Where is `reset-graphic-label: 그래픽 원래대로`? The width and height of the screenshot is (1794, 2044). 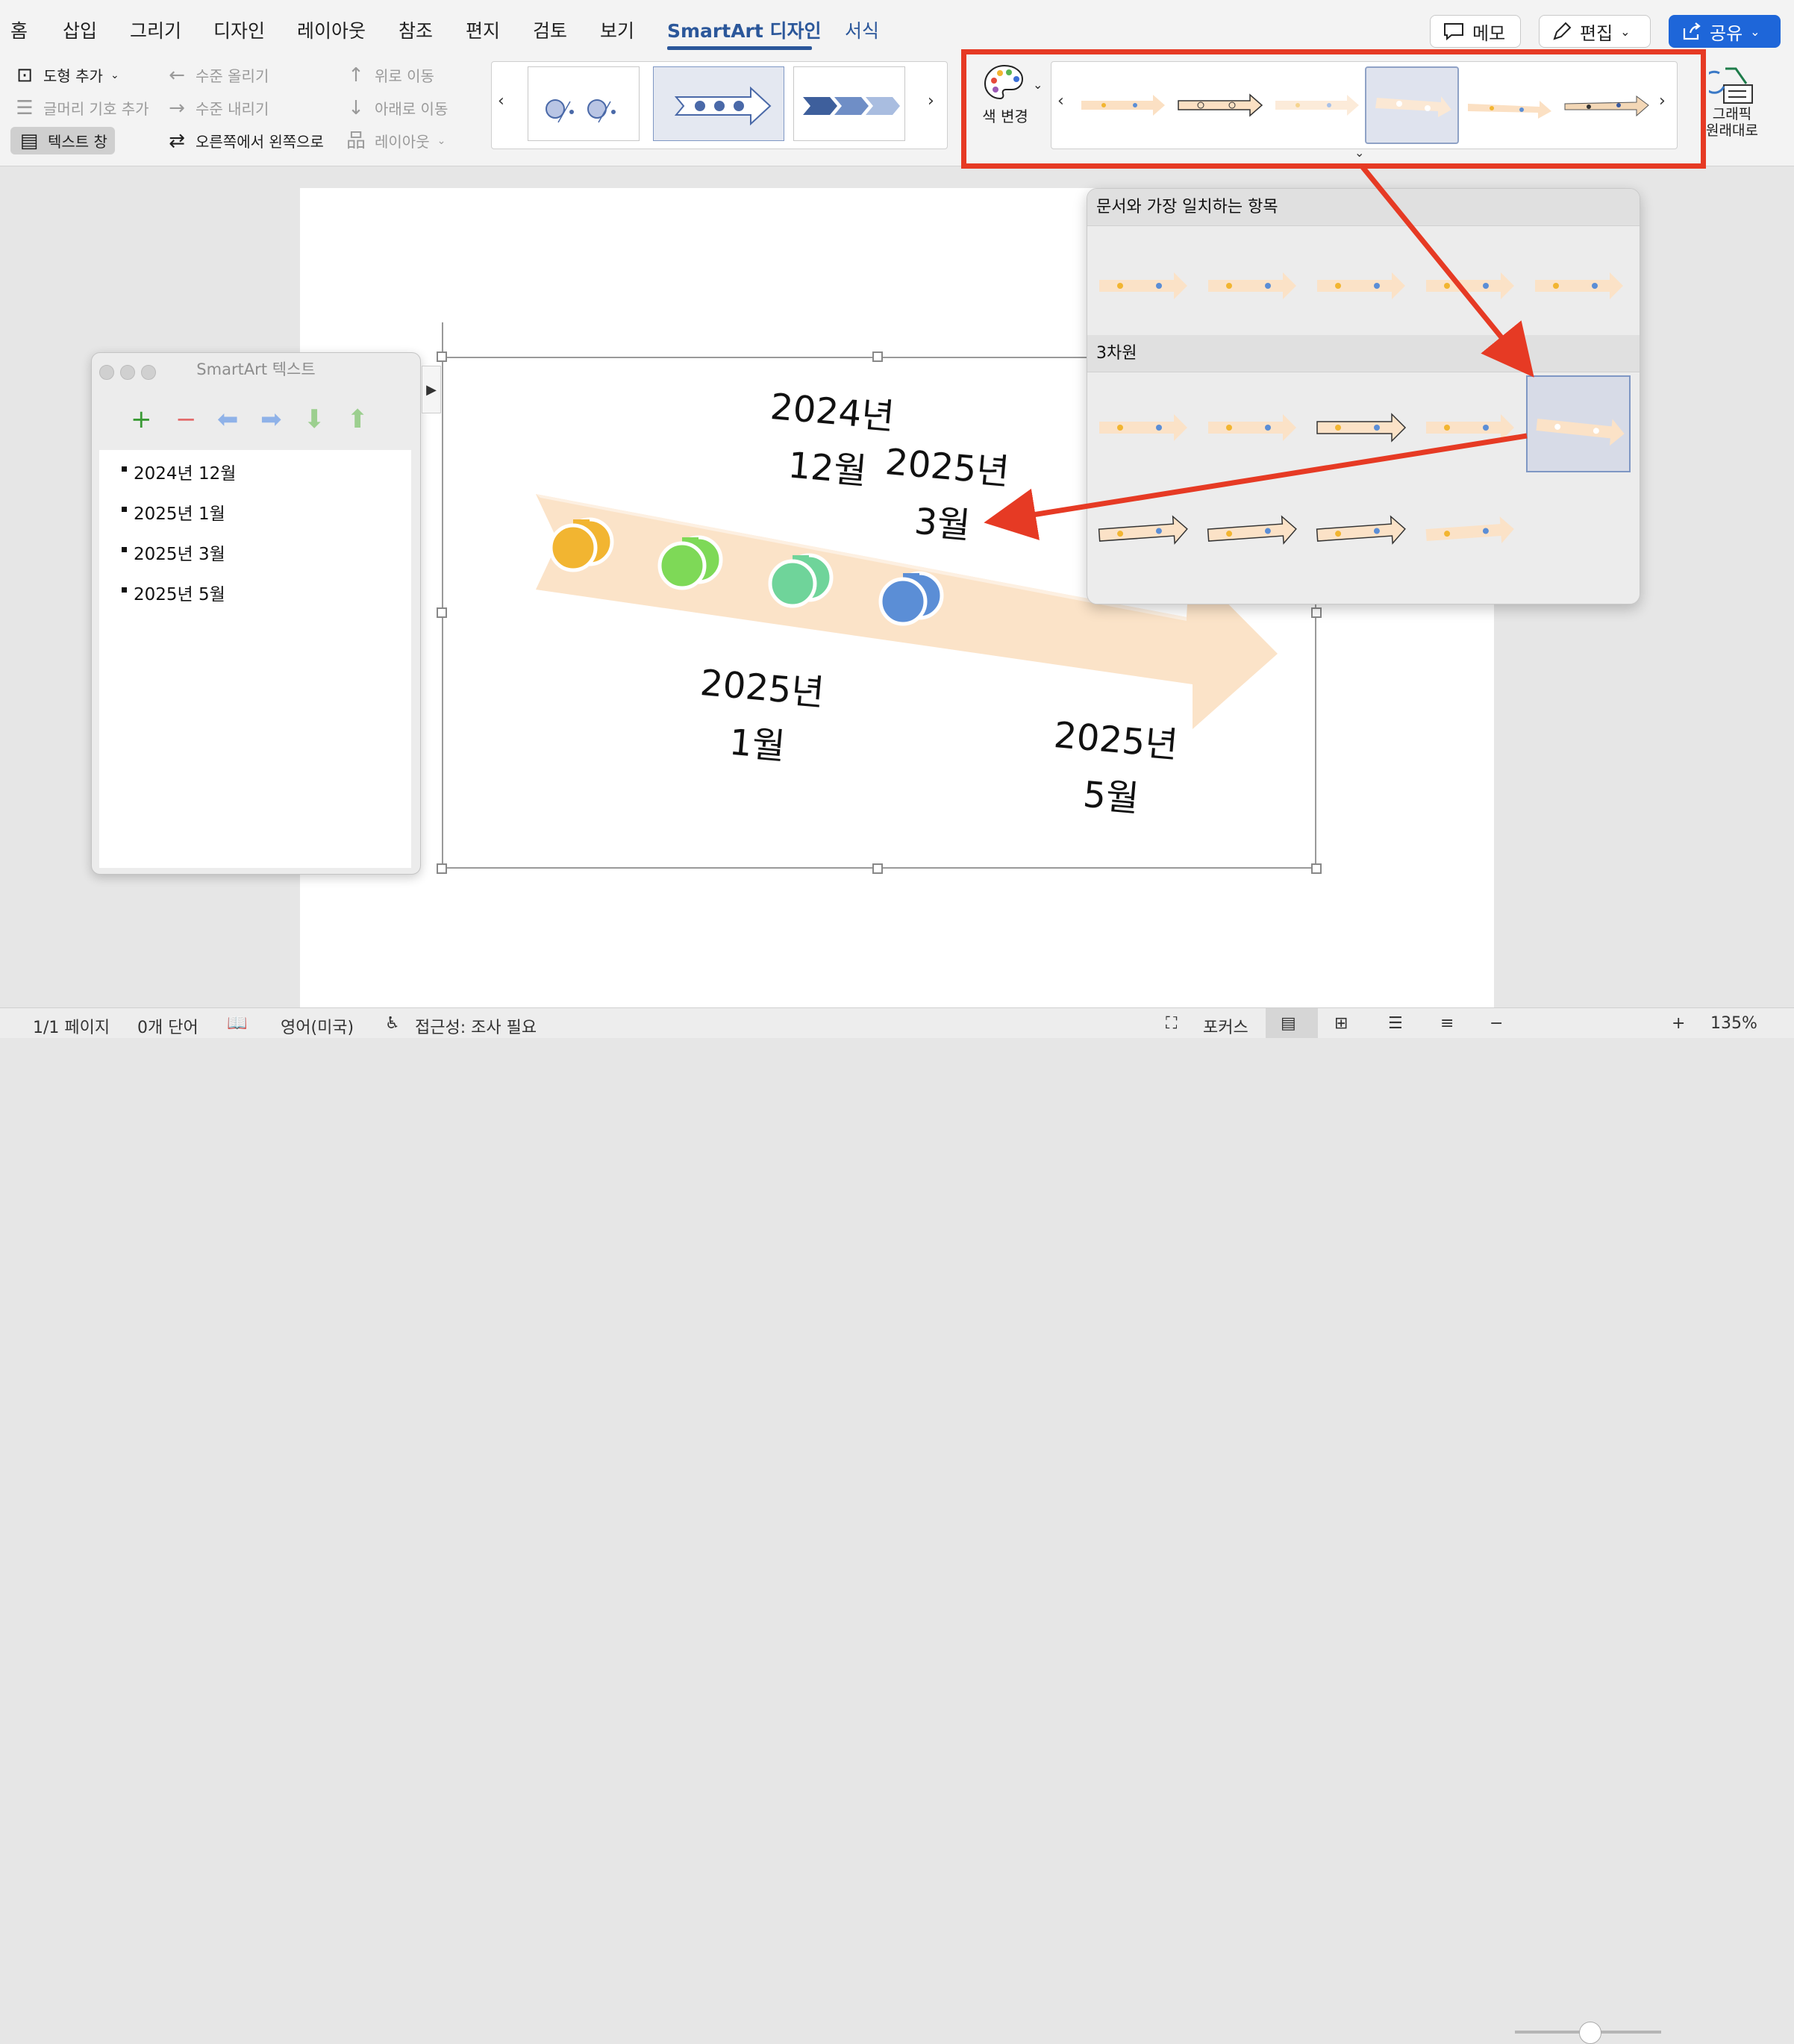
reset-graphic-label: 그래픽 원래대로 is located at coordinates (1732, 122).